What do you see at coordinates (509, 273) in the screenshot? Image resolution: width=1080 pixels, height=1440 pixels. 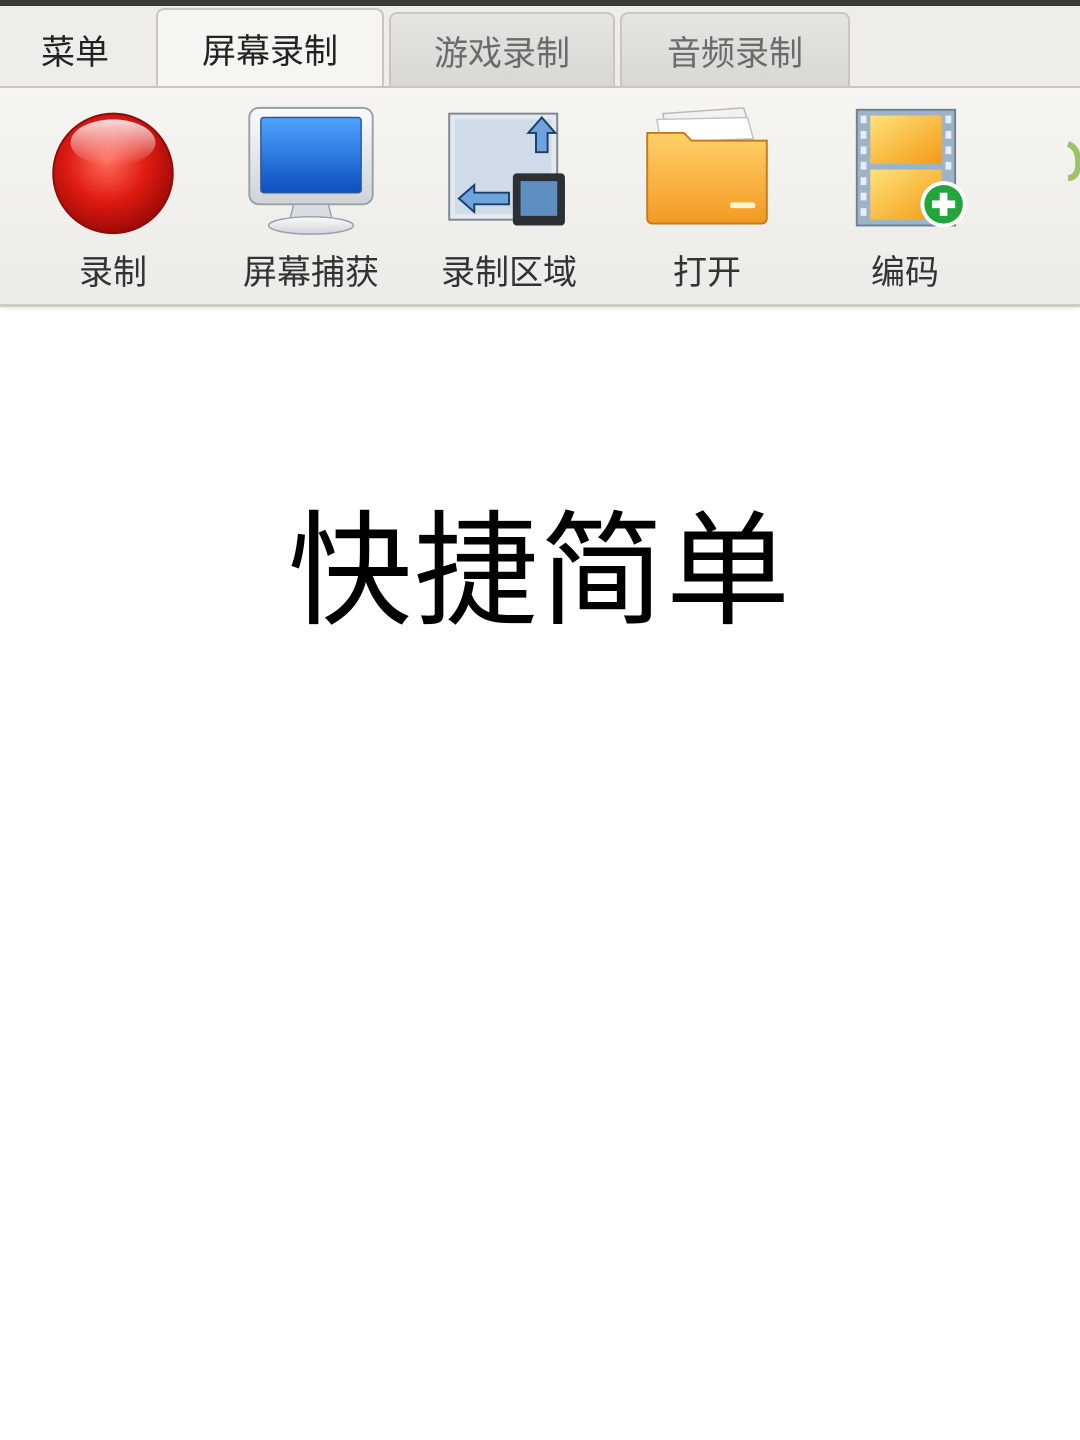 I see `record-region-label: 录制区域` at bounding box center [509, 273].